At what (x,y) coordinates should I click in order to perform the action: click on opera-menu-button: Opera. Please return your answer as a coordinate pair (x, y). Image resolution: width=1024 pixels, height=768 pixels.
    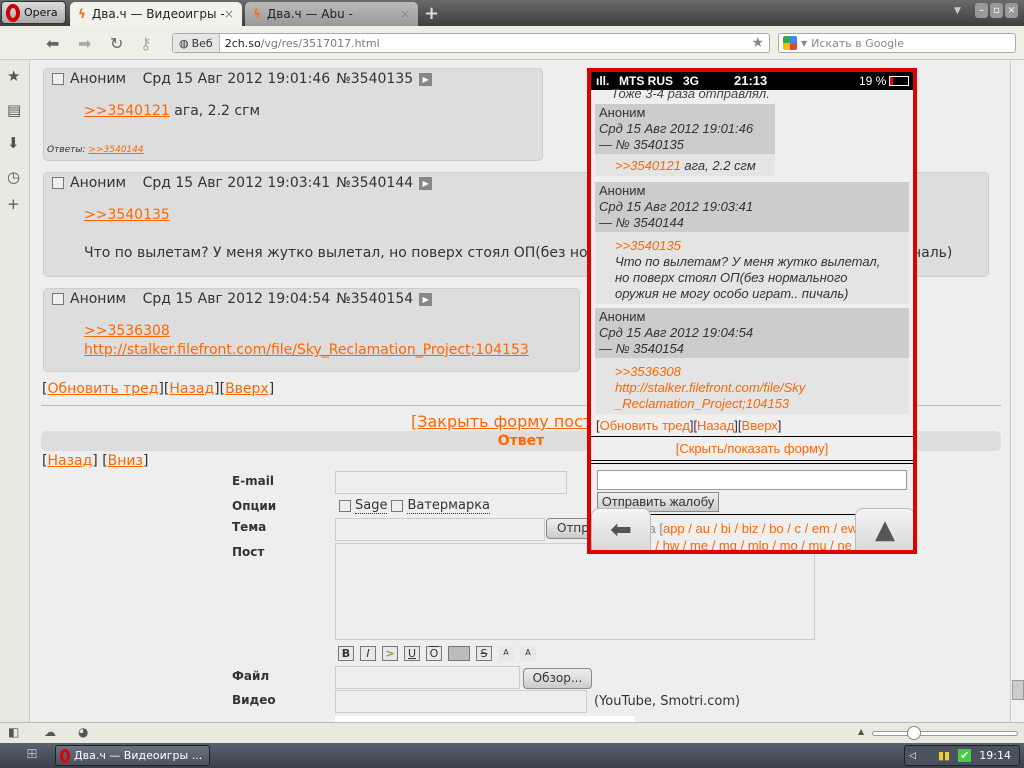
    Looking at the image, I should click on (33, 12).